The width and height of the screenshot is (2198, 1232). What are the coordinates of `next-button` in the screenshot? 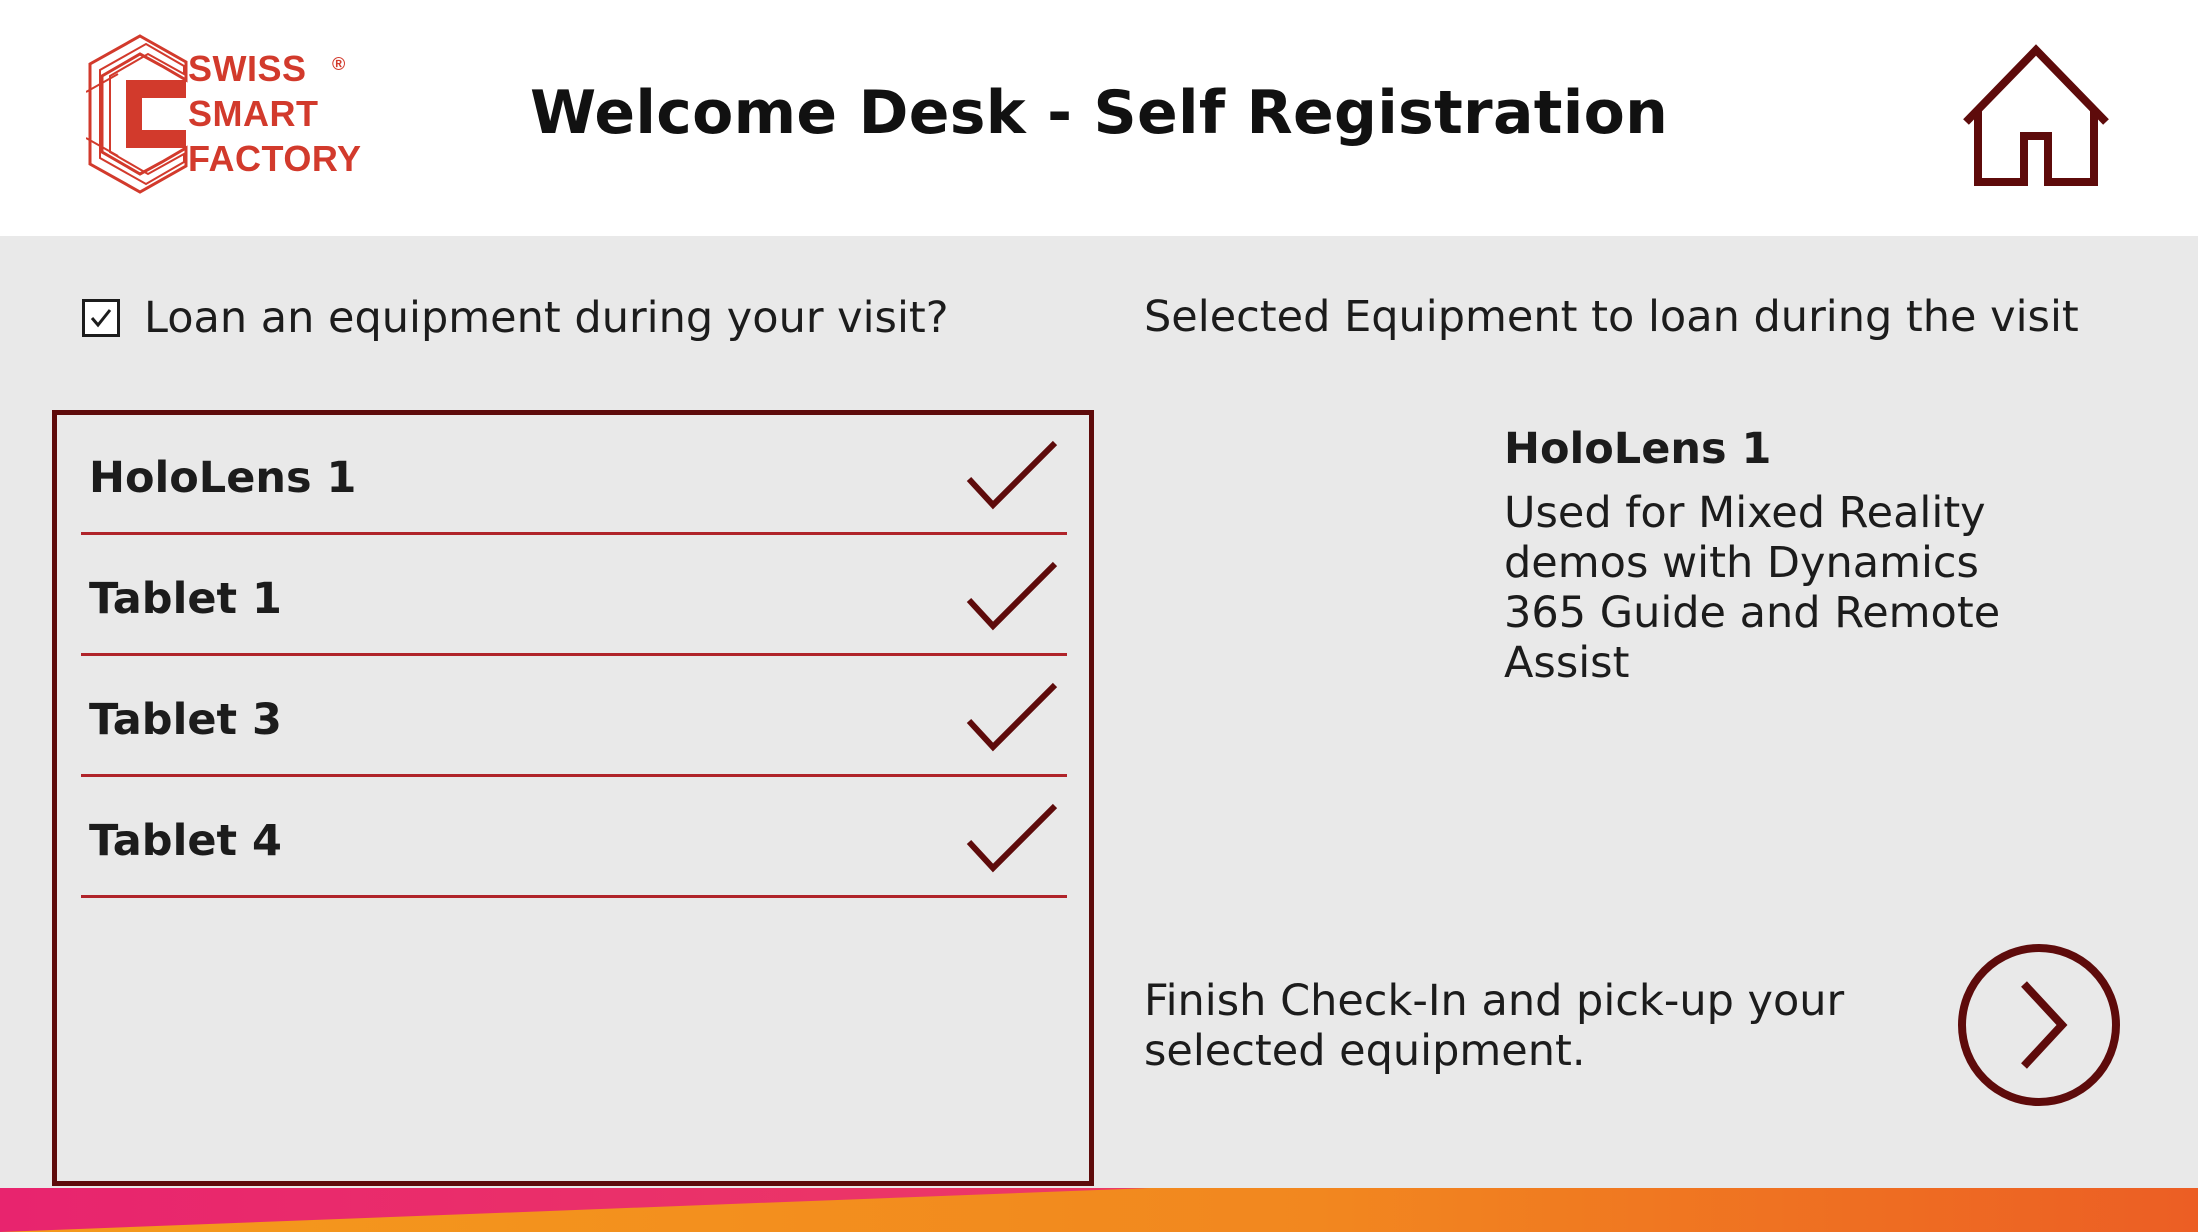 It's located at (2039, 1025).